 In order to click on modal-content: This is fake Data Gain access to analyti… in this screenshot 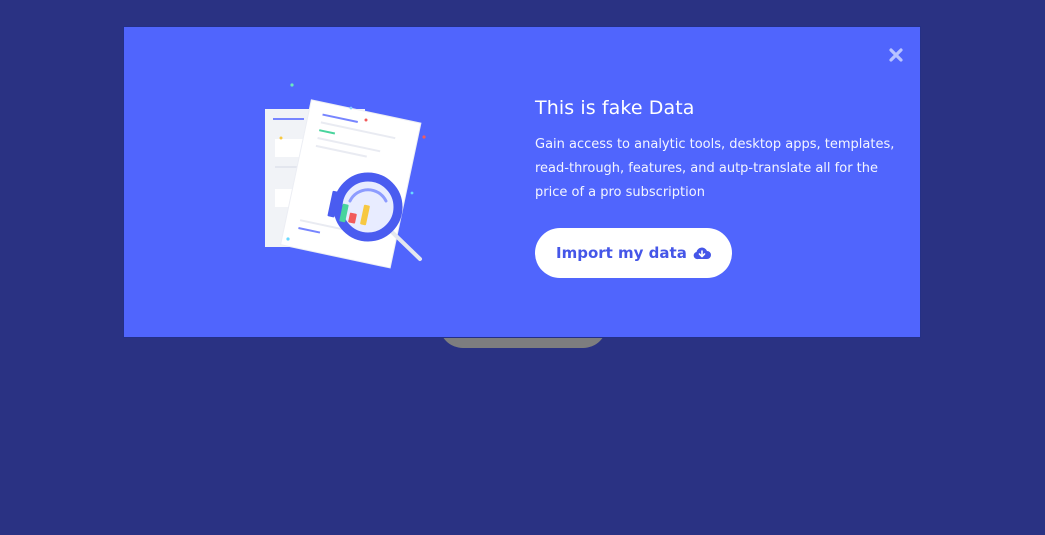, I will do `click(715, 186)`.